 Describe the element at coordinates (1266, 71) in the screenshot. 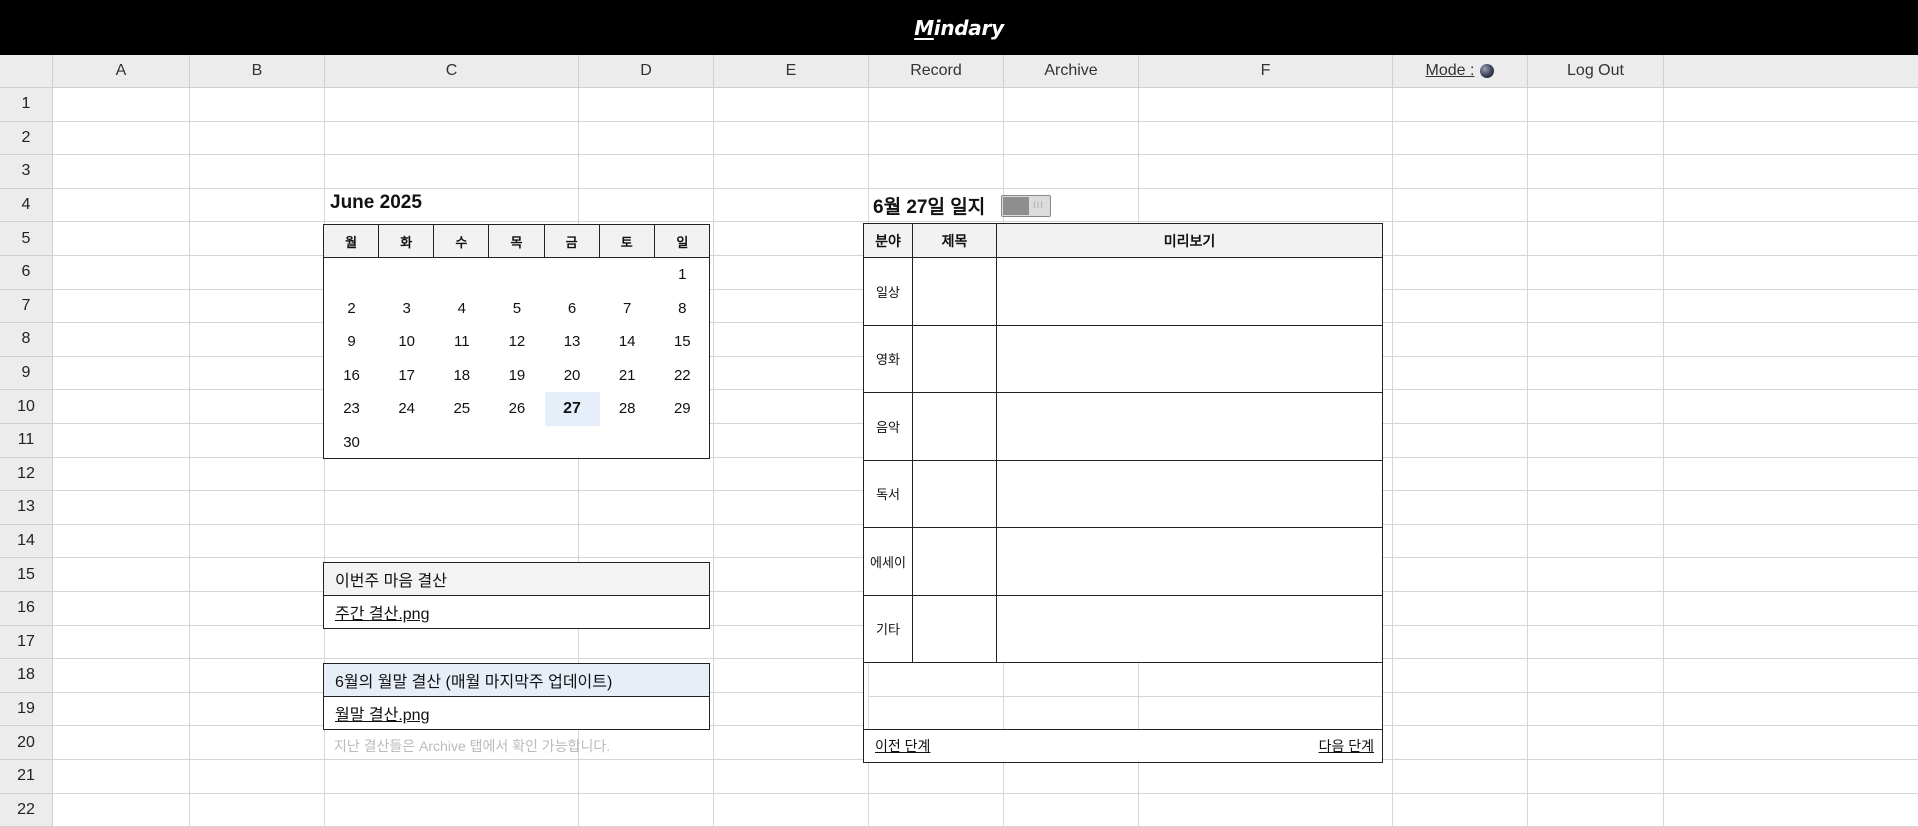

I see `column-header-f: F` at that location.